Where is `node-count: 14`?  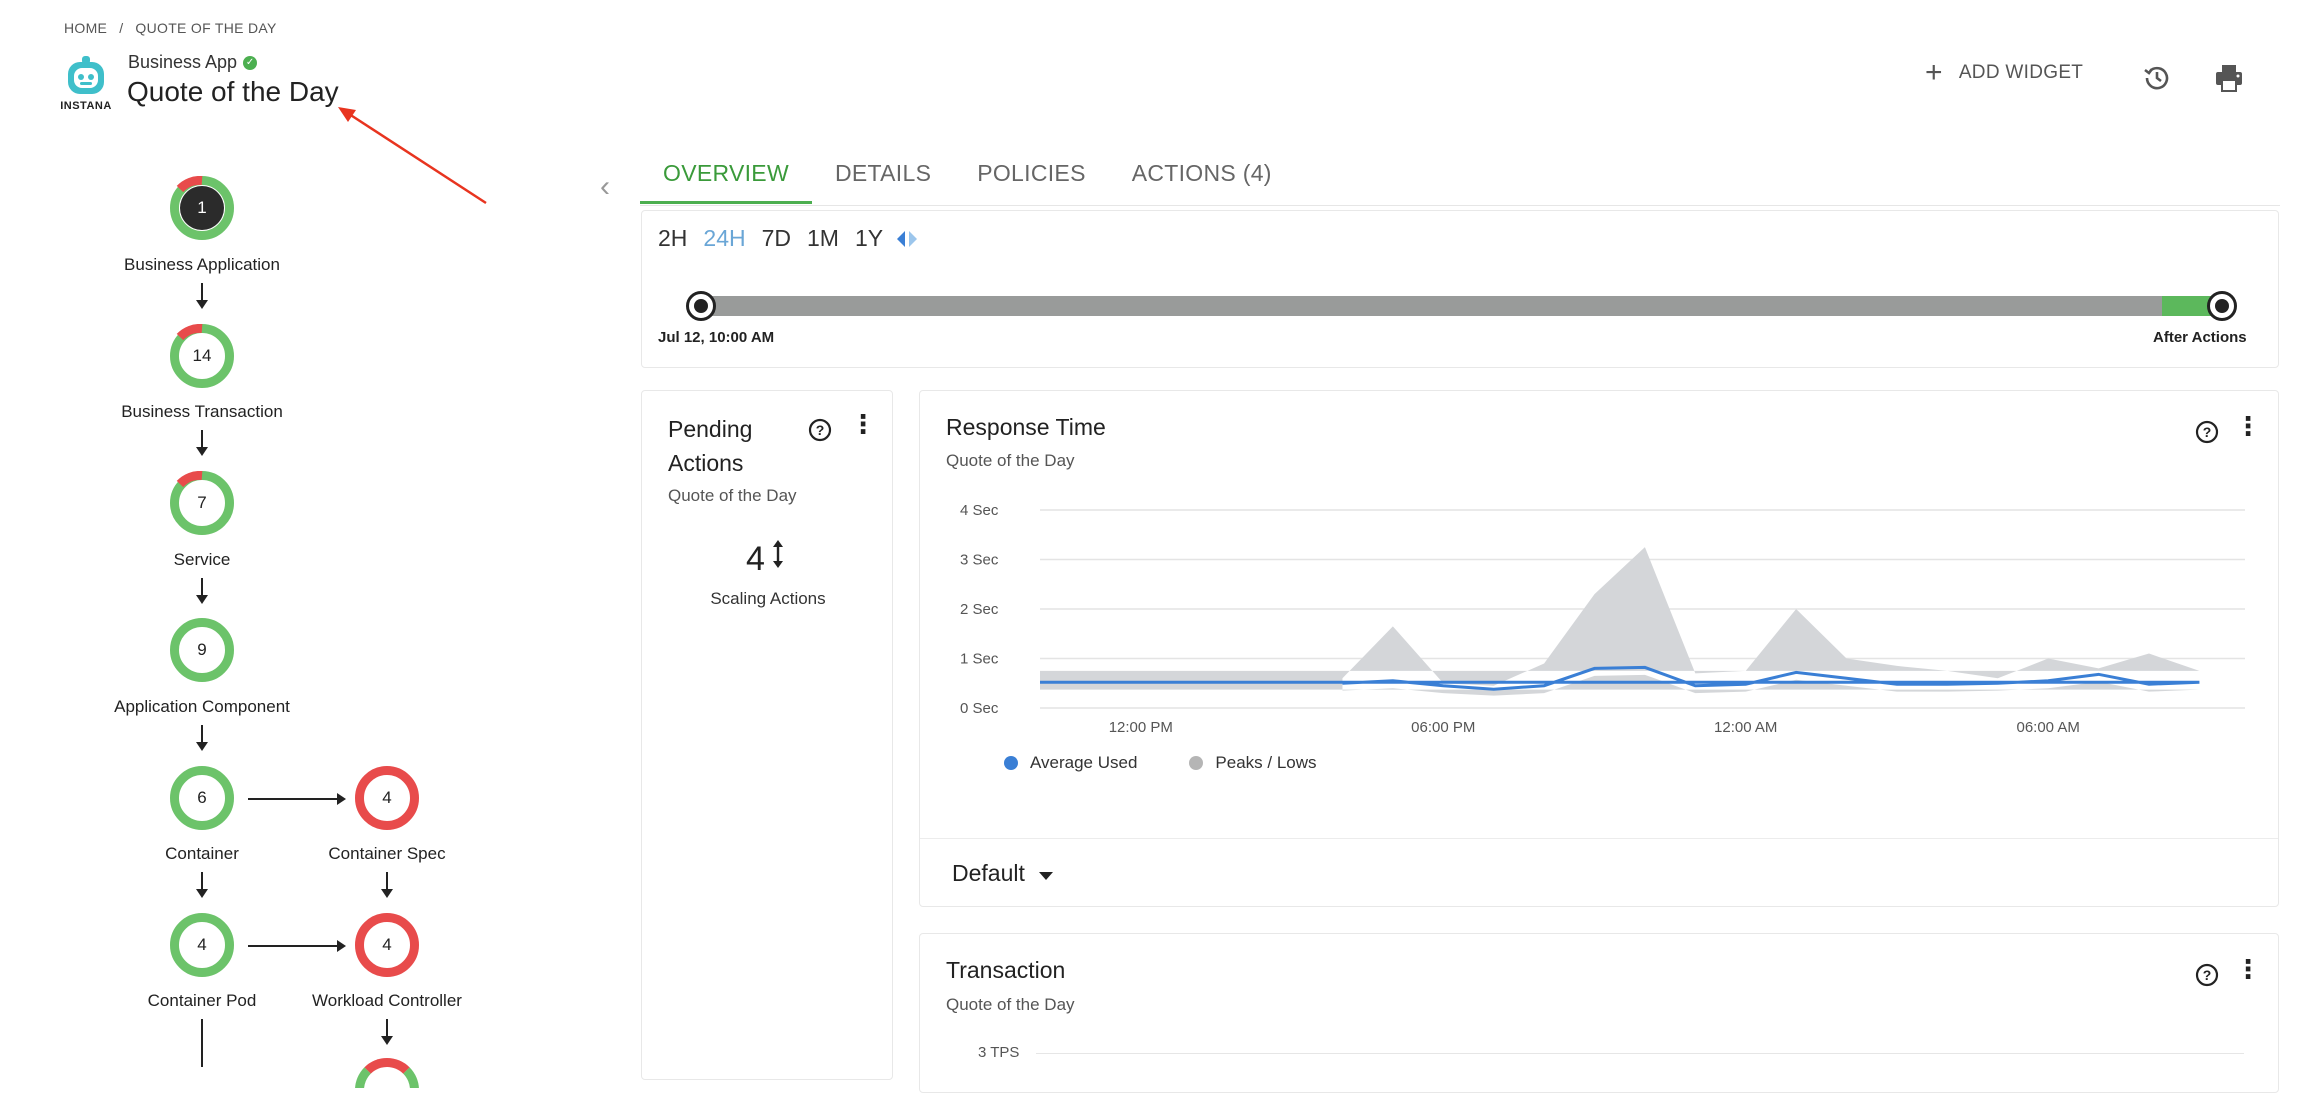
node-count: 14 is located at coordinates (202, 355).